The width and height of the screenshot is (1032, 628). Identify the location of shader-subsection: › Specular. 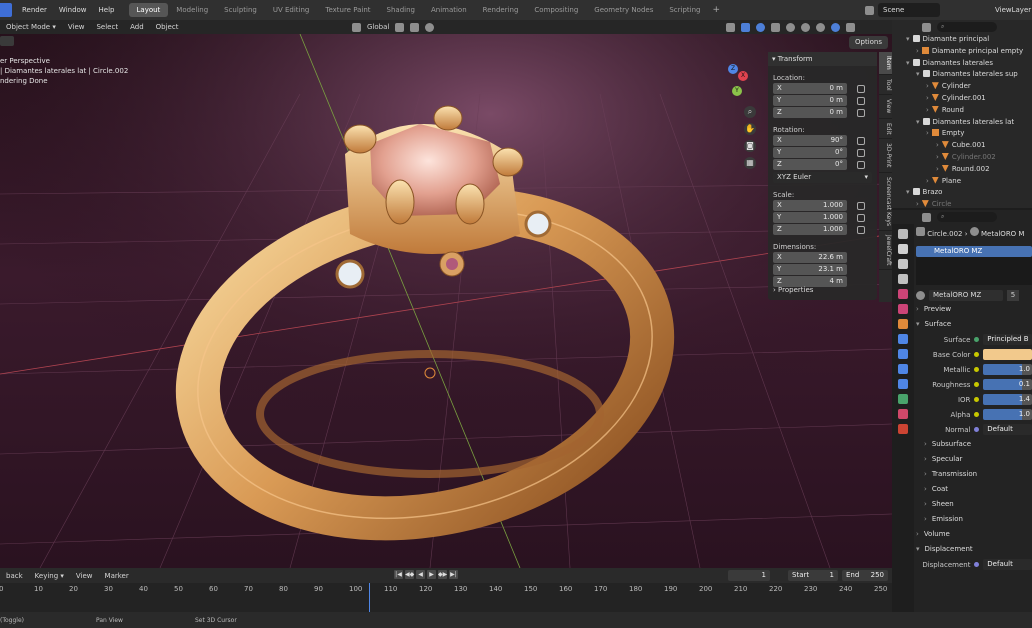
(974, 459).